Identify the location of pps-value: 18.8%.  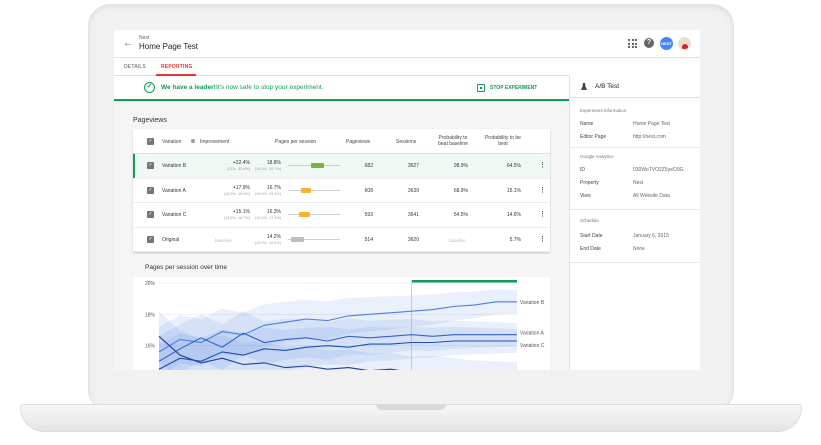
(273, 163).